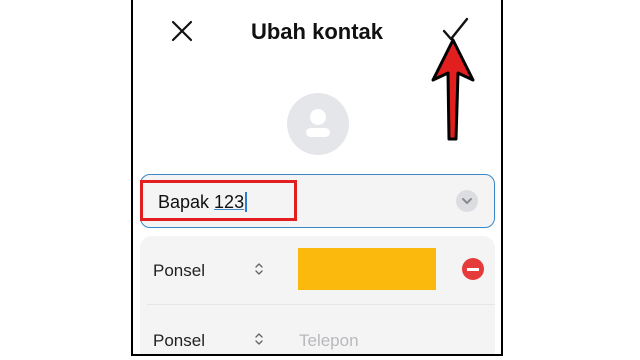 The height and width of the screenshot is (360, 640). I want to click on person-icon, so click(318, 123).